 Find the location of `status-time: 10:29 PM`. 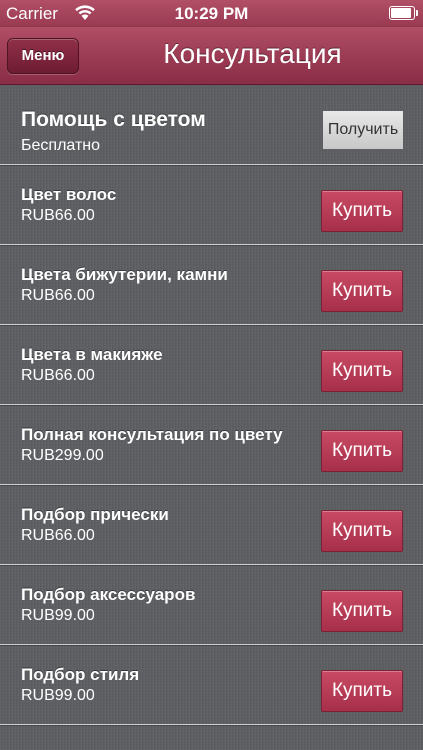

status-time: 10:29 PM is located at coordinates (211, 13).